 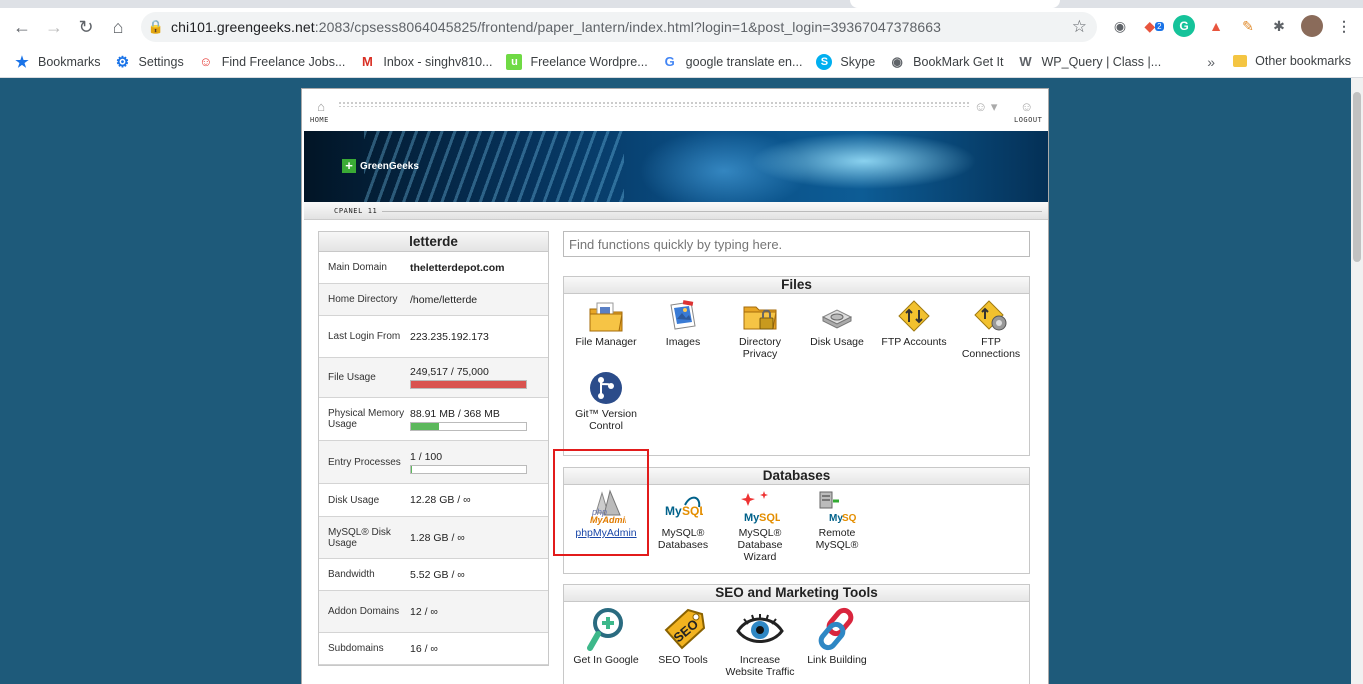 What do you see at coordinates (824, 61) in the screenshot?
I see `skype-icon: S` at bounding box center [824, 61].